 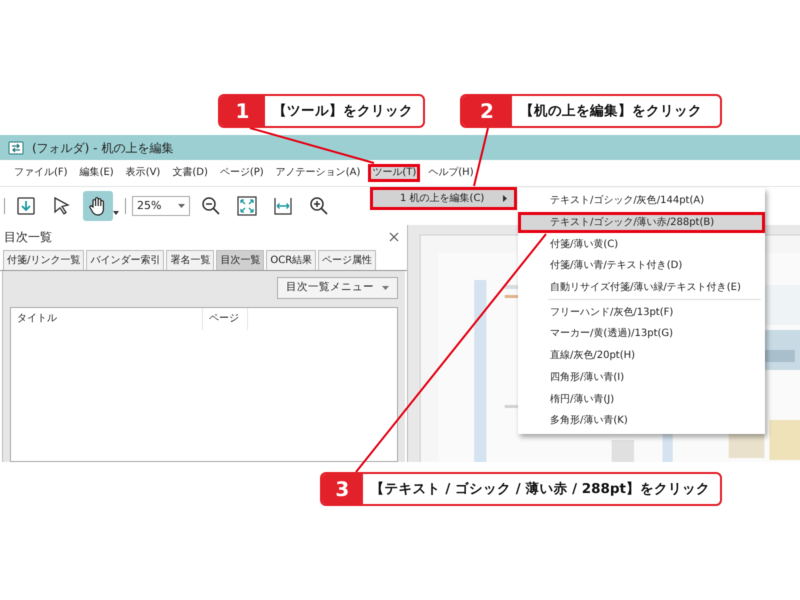 What do you see at coordinates (247, 206) in the screenshot?
I see `fit-page-icon` at bounding box center [247, 206].